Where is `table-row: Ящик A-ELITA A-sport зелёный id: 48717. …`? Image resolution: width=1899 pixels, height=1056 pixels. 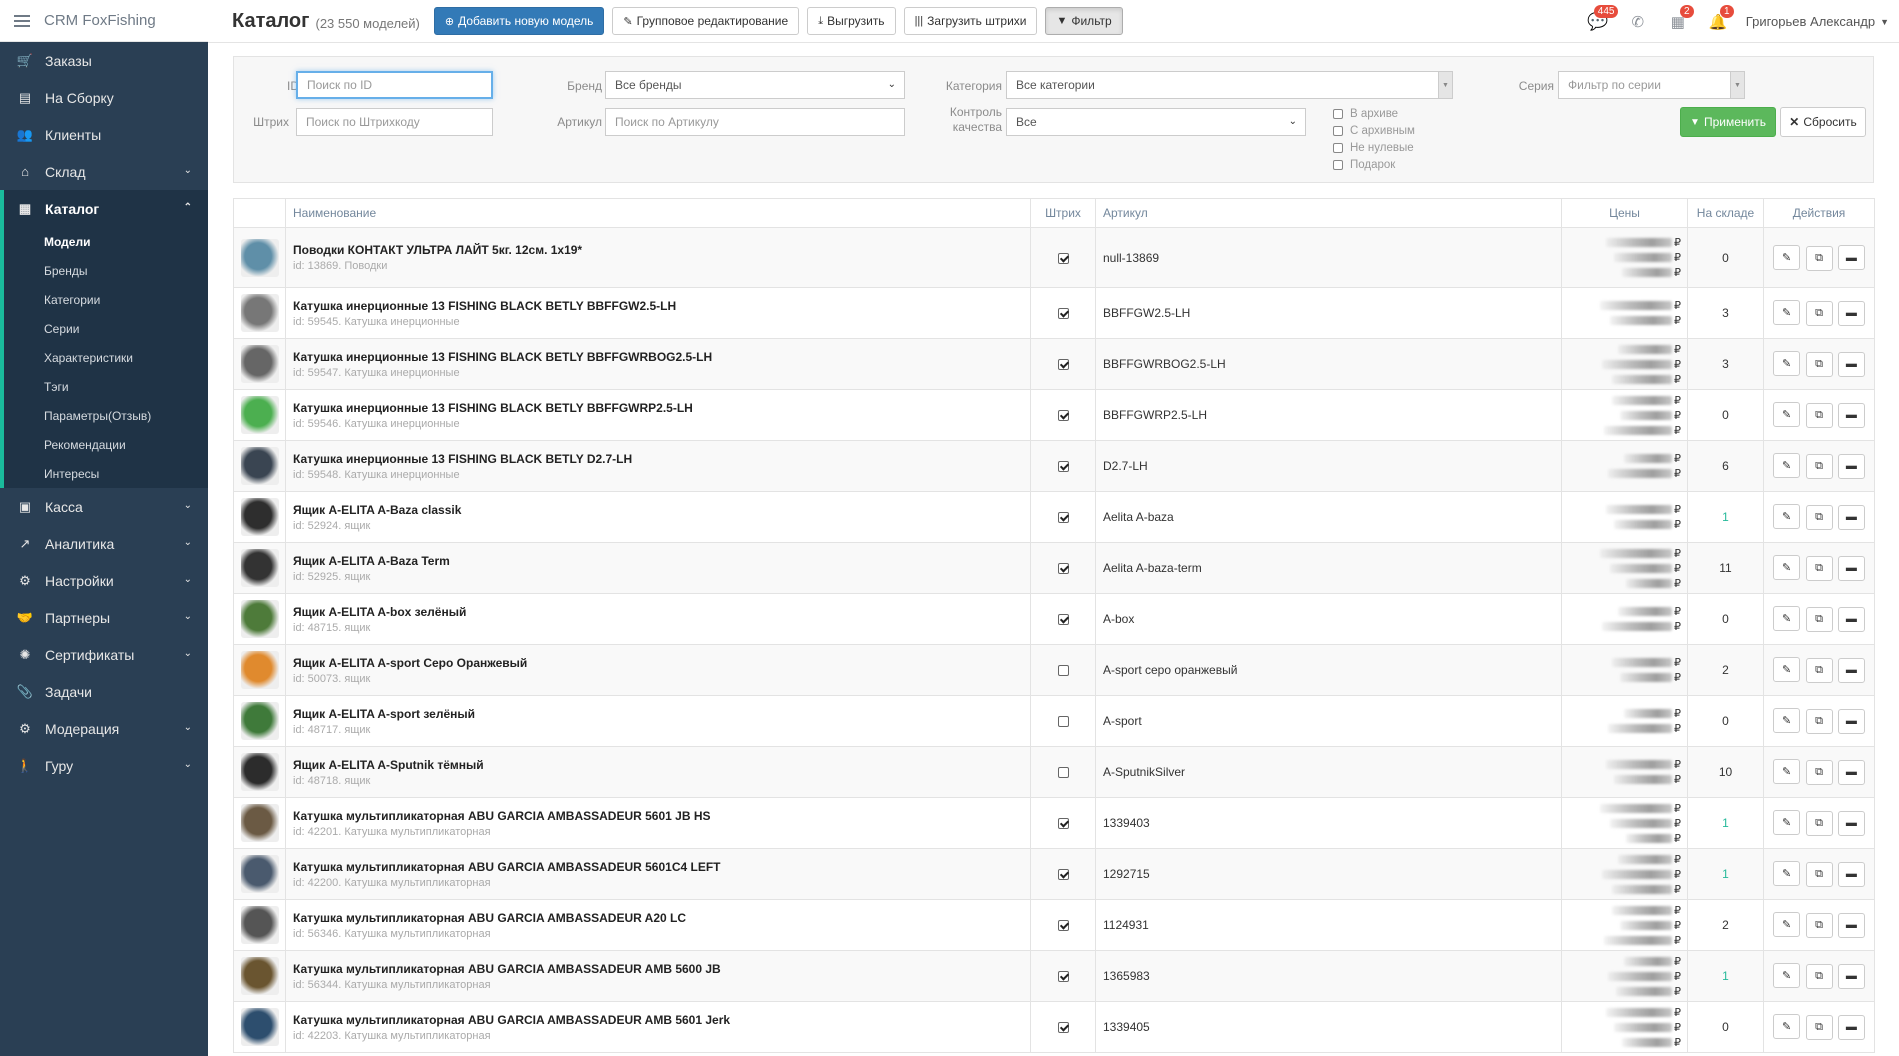 table-row: Ящик A-ELITA A-sport зелёный id: 48717. … is located at coordinates (1054, 721).